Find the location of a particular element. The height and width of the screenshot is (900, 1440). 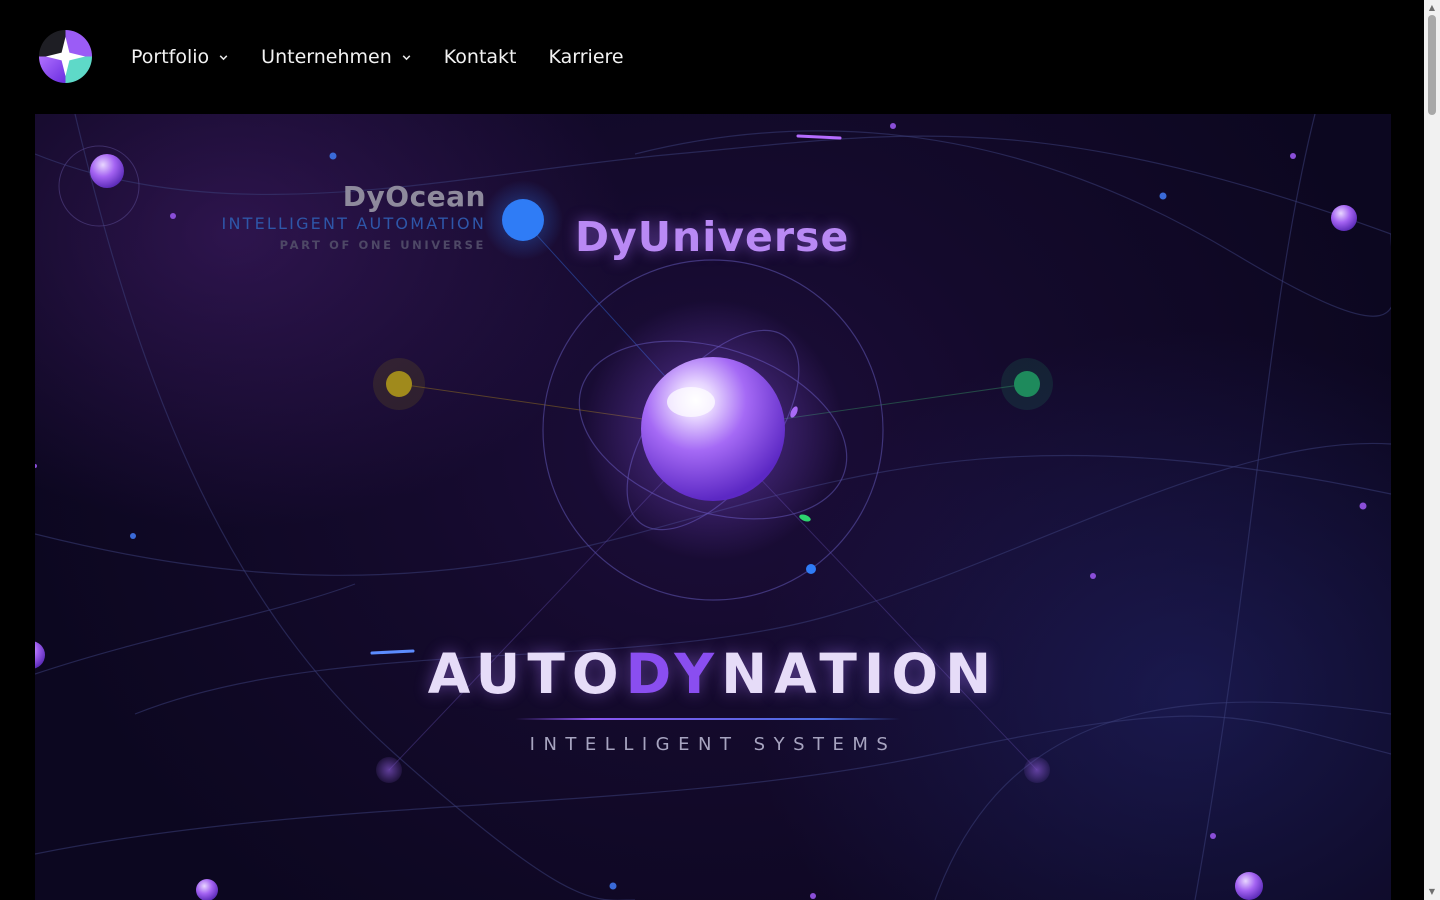

brand-prefix: AUTO is located at coordinates (526, 674).